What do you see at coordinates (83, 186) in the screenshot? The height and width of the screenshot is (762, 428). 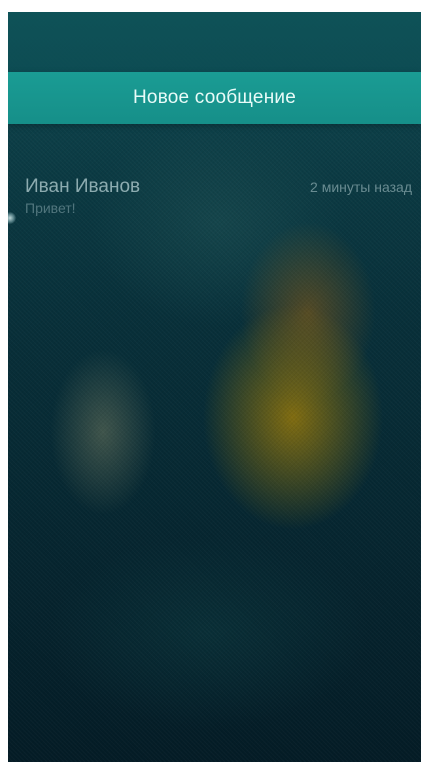 I see `message-sender: Иван Иванов` at bounding box center [83, 186].